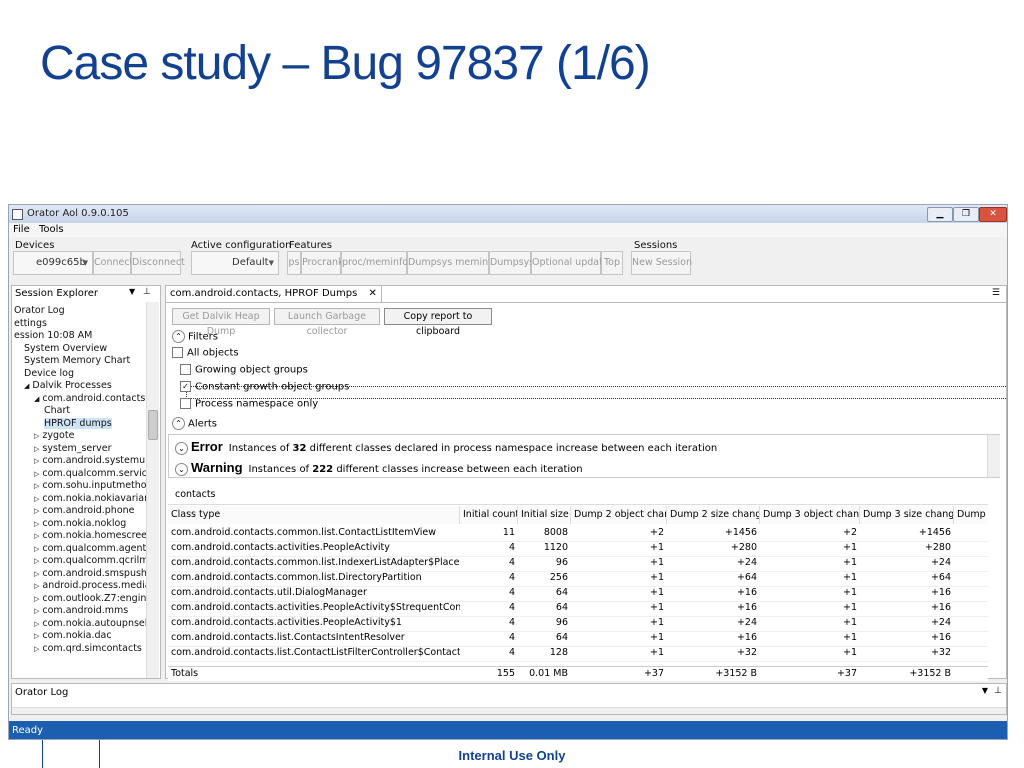 The height and width of the screenshot is (768, 1024). I want to click on tree-item: ◢ com.android.contacts, so click(89, 398).